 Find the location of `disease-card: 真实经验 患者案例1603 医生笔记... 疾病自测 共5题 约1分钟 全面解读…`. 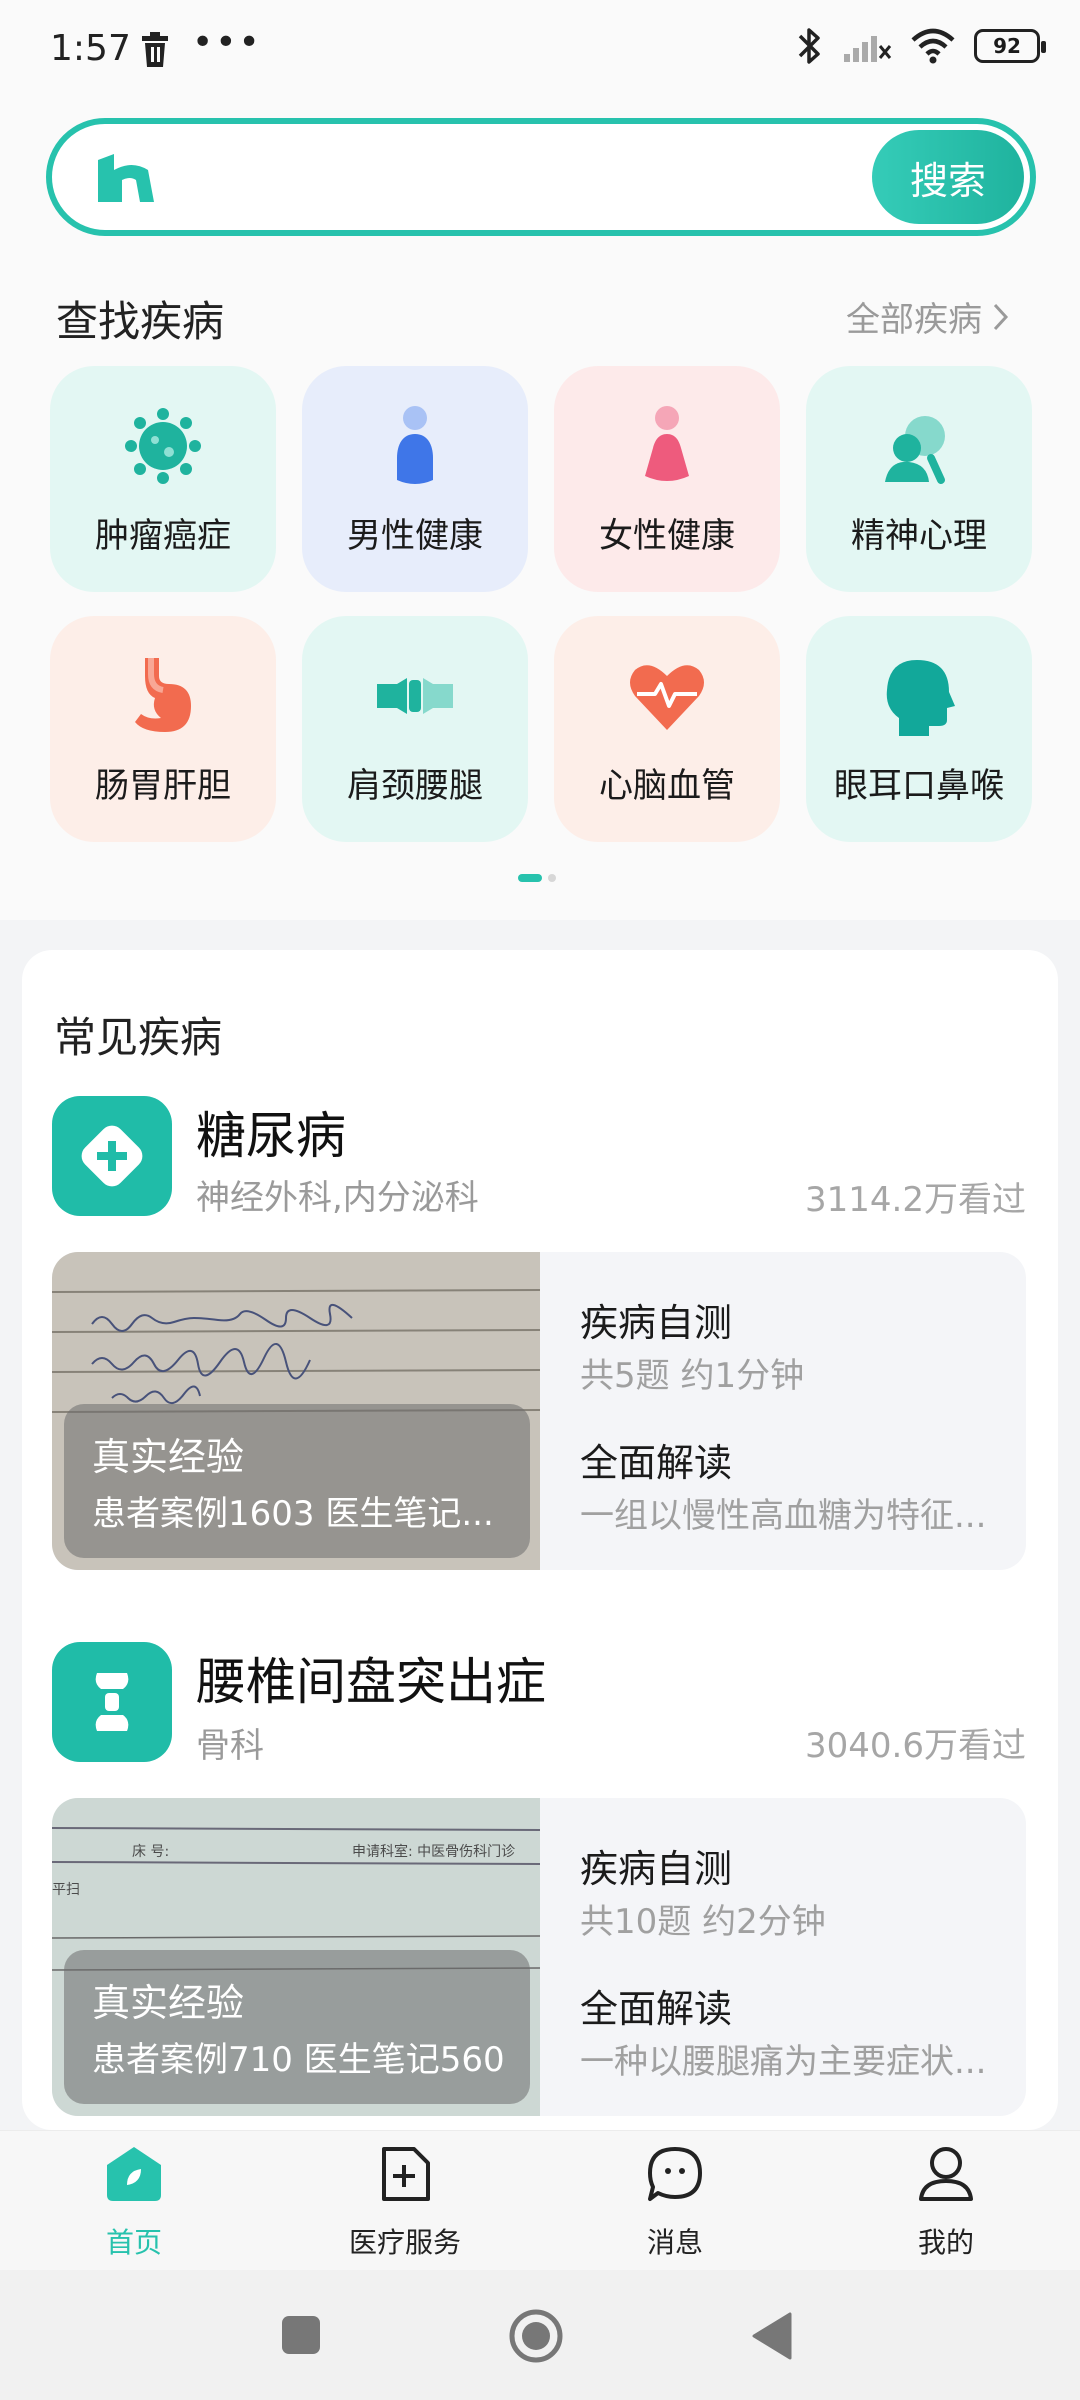

disease-card: 真实经验 患者案例1603 医生笔记... 疾病自测 共5题 约1分钟 全面解读… is located at coordinates (539, 1411).